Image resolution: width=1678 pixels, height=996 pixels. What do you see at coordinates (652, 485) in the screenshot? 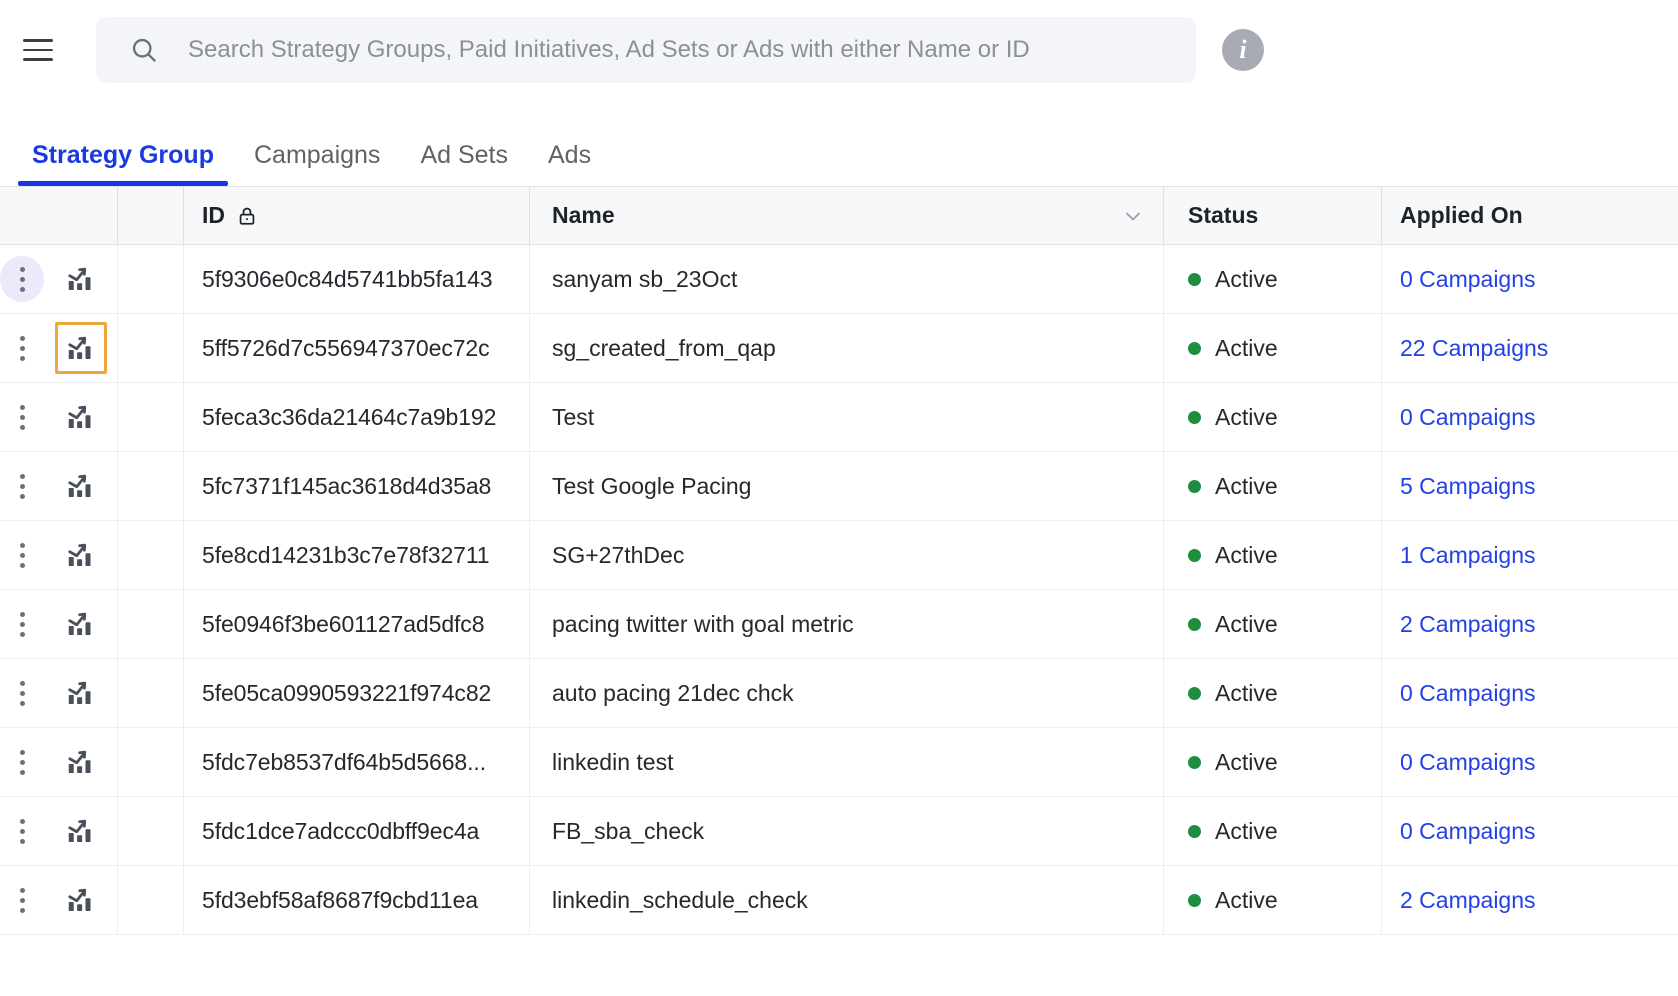
I see `row-name-value: Test Google Pacing` at bounding box center [652, 485].